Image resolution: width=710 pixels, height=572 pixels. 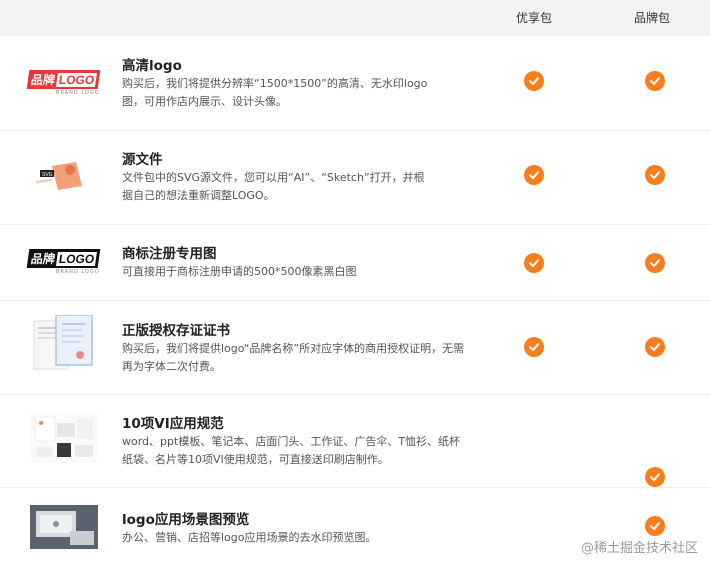 I want to click on logo-red-thumbnail-icon: 品牌 LOGO BRAND LOGO, so click(x=64, y=83).